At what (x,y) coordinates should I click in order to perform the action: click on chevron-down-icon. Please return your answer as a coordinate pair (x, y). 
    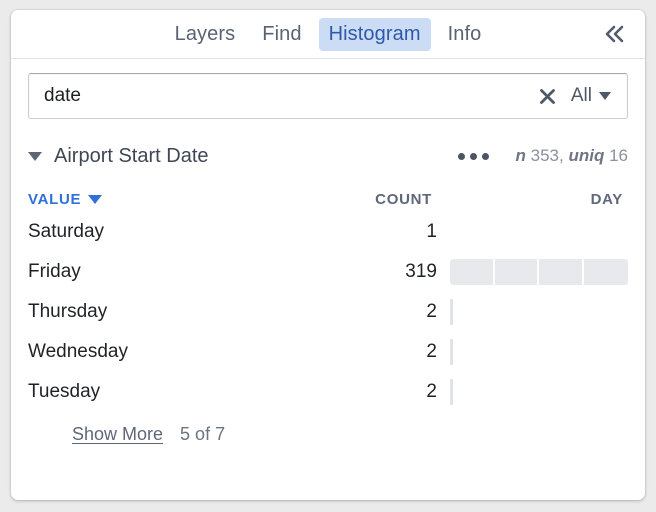
    Looking at the image, I should click on (605, 96).